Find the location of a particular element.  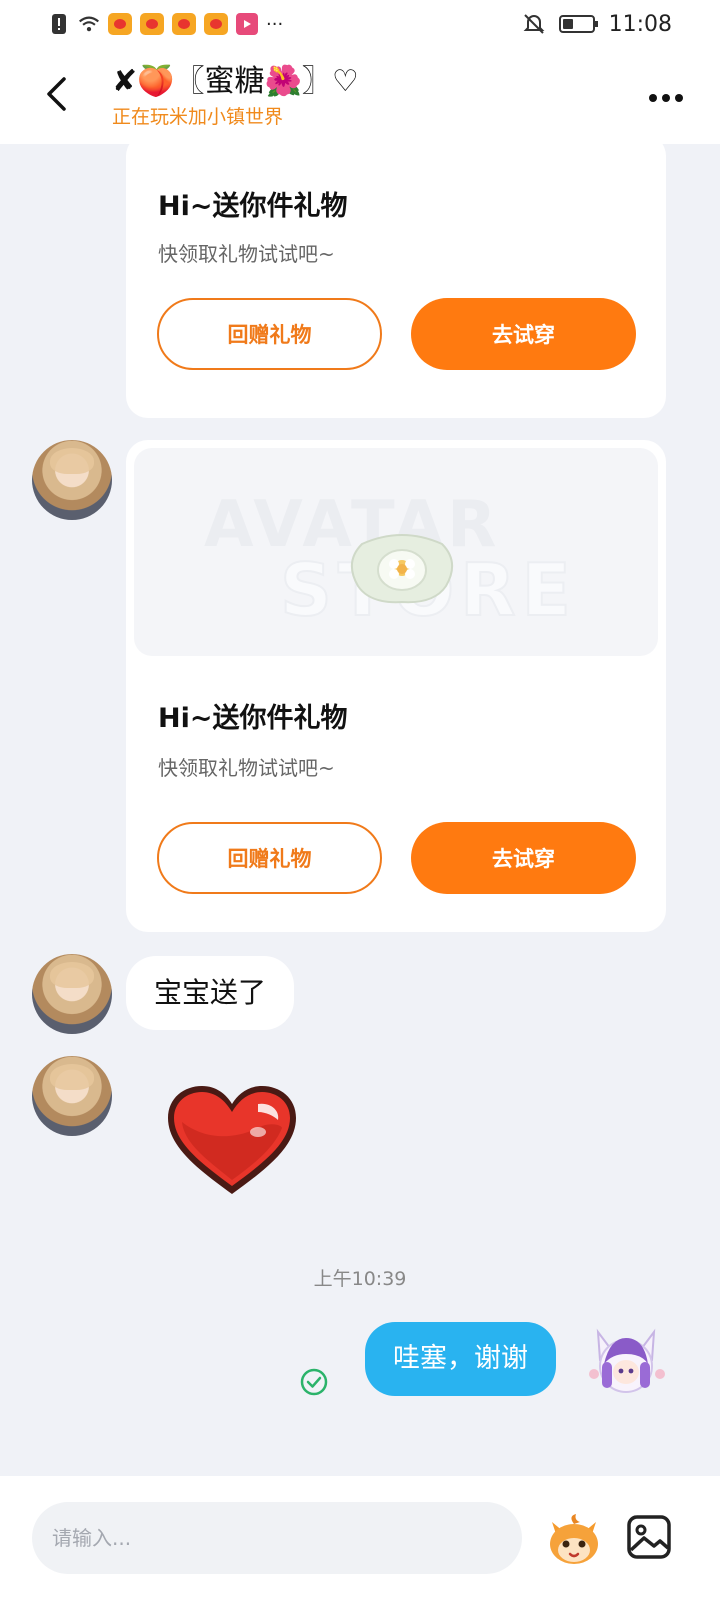

gift-item-image: AVATAR STORE is located at coordinates (396, 552).